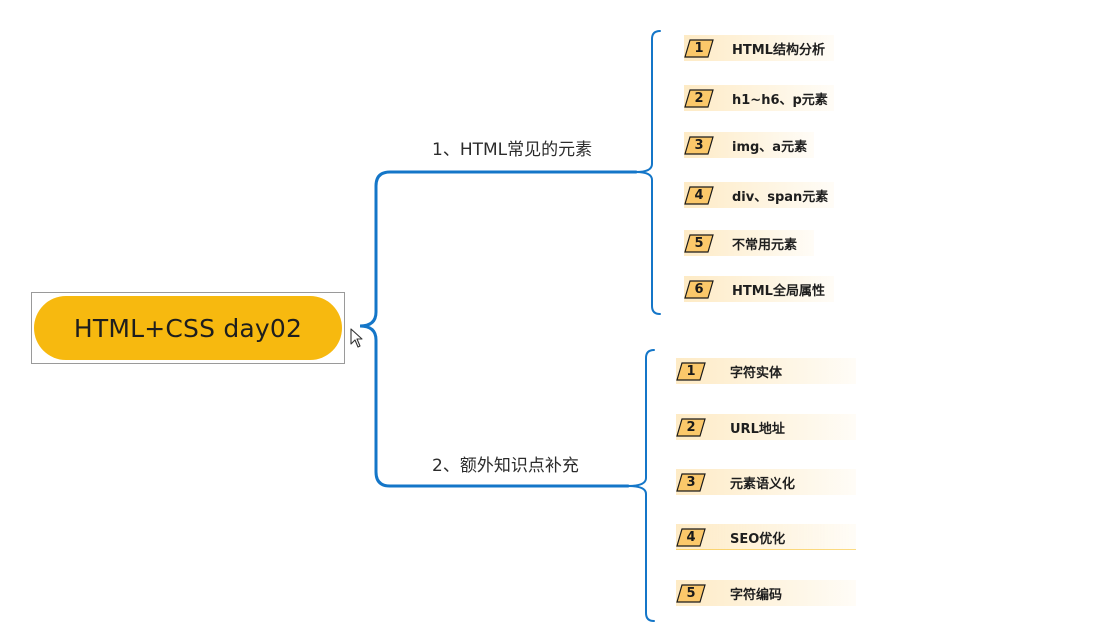 This screenshot has width=1119, height=633. I want to click on branch-2-label: 2、额外知识点补充, so click(505, 463).